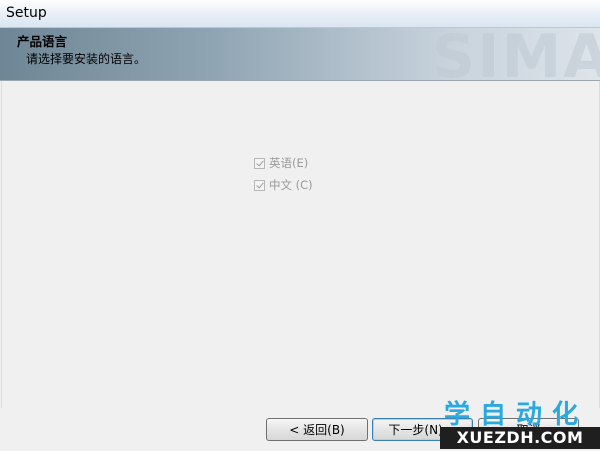 The image size is (600, 451). I want to click on page-subtitle: 请选择要安装的语言。, so click(86, 59).